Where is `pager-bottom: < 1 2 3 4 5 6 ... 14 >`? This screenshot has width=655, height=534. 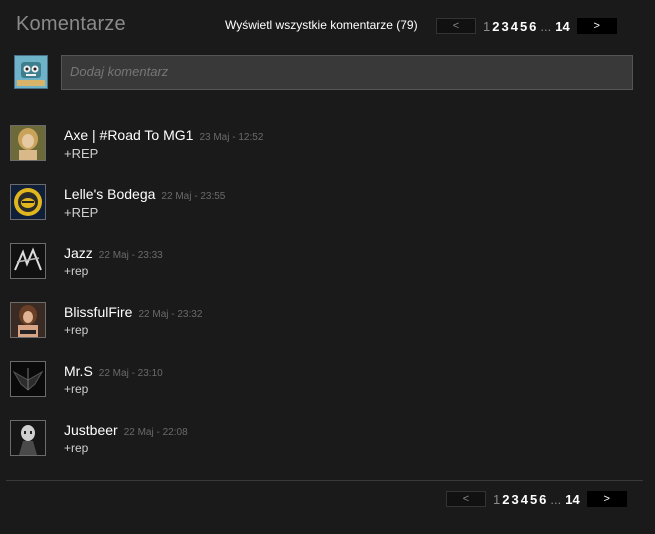
pager-bottom: < 1 2 3 4 5 6 ... 14 > is located at coordinates (536, 499).